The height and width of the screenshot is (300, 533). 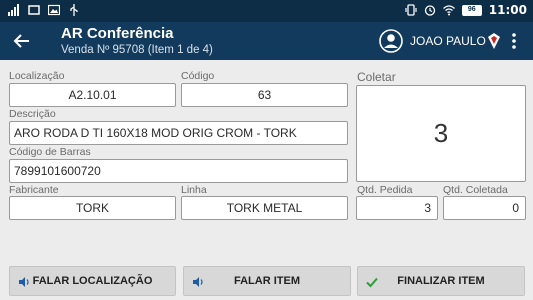 What do you see at coordinates (441, 133) in the screenshot?
I see `coletar-field: 3` at bounding box center [441, 133].